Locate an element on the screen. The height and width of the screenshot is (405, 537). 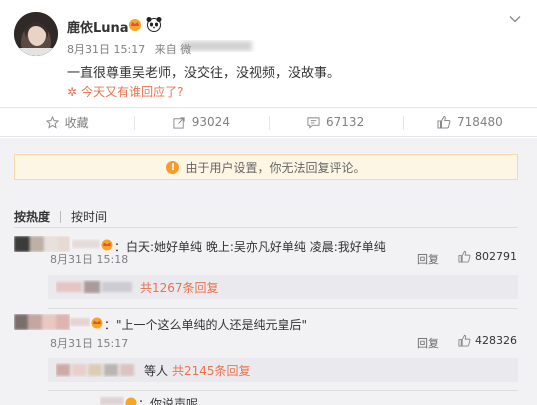
author-avatar is located at coordinates (36, 34).